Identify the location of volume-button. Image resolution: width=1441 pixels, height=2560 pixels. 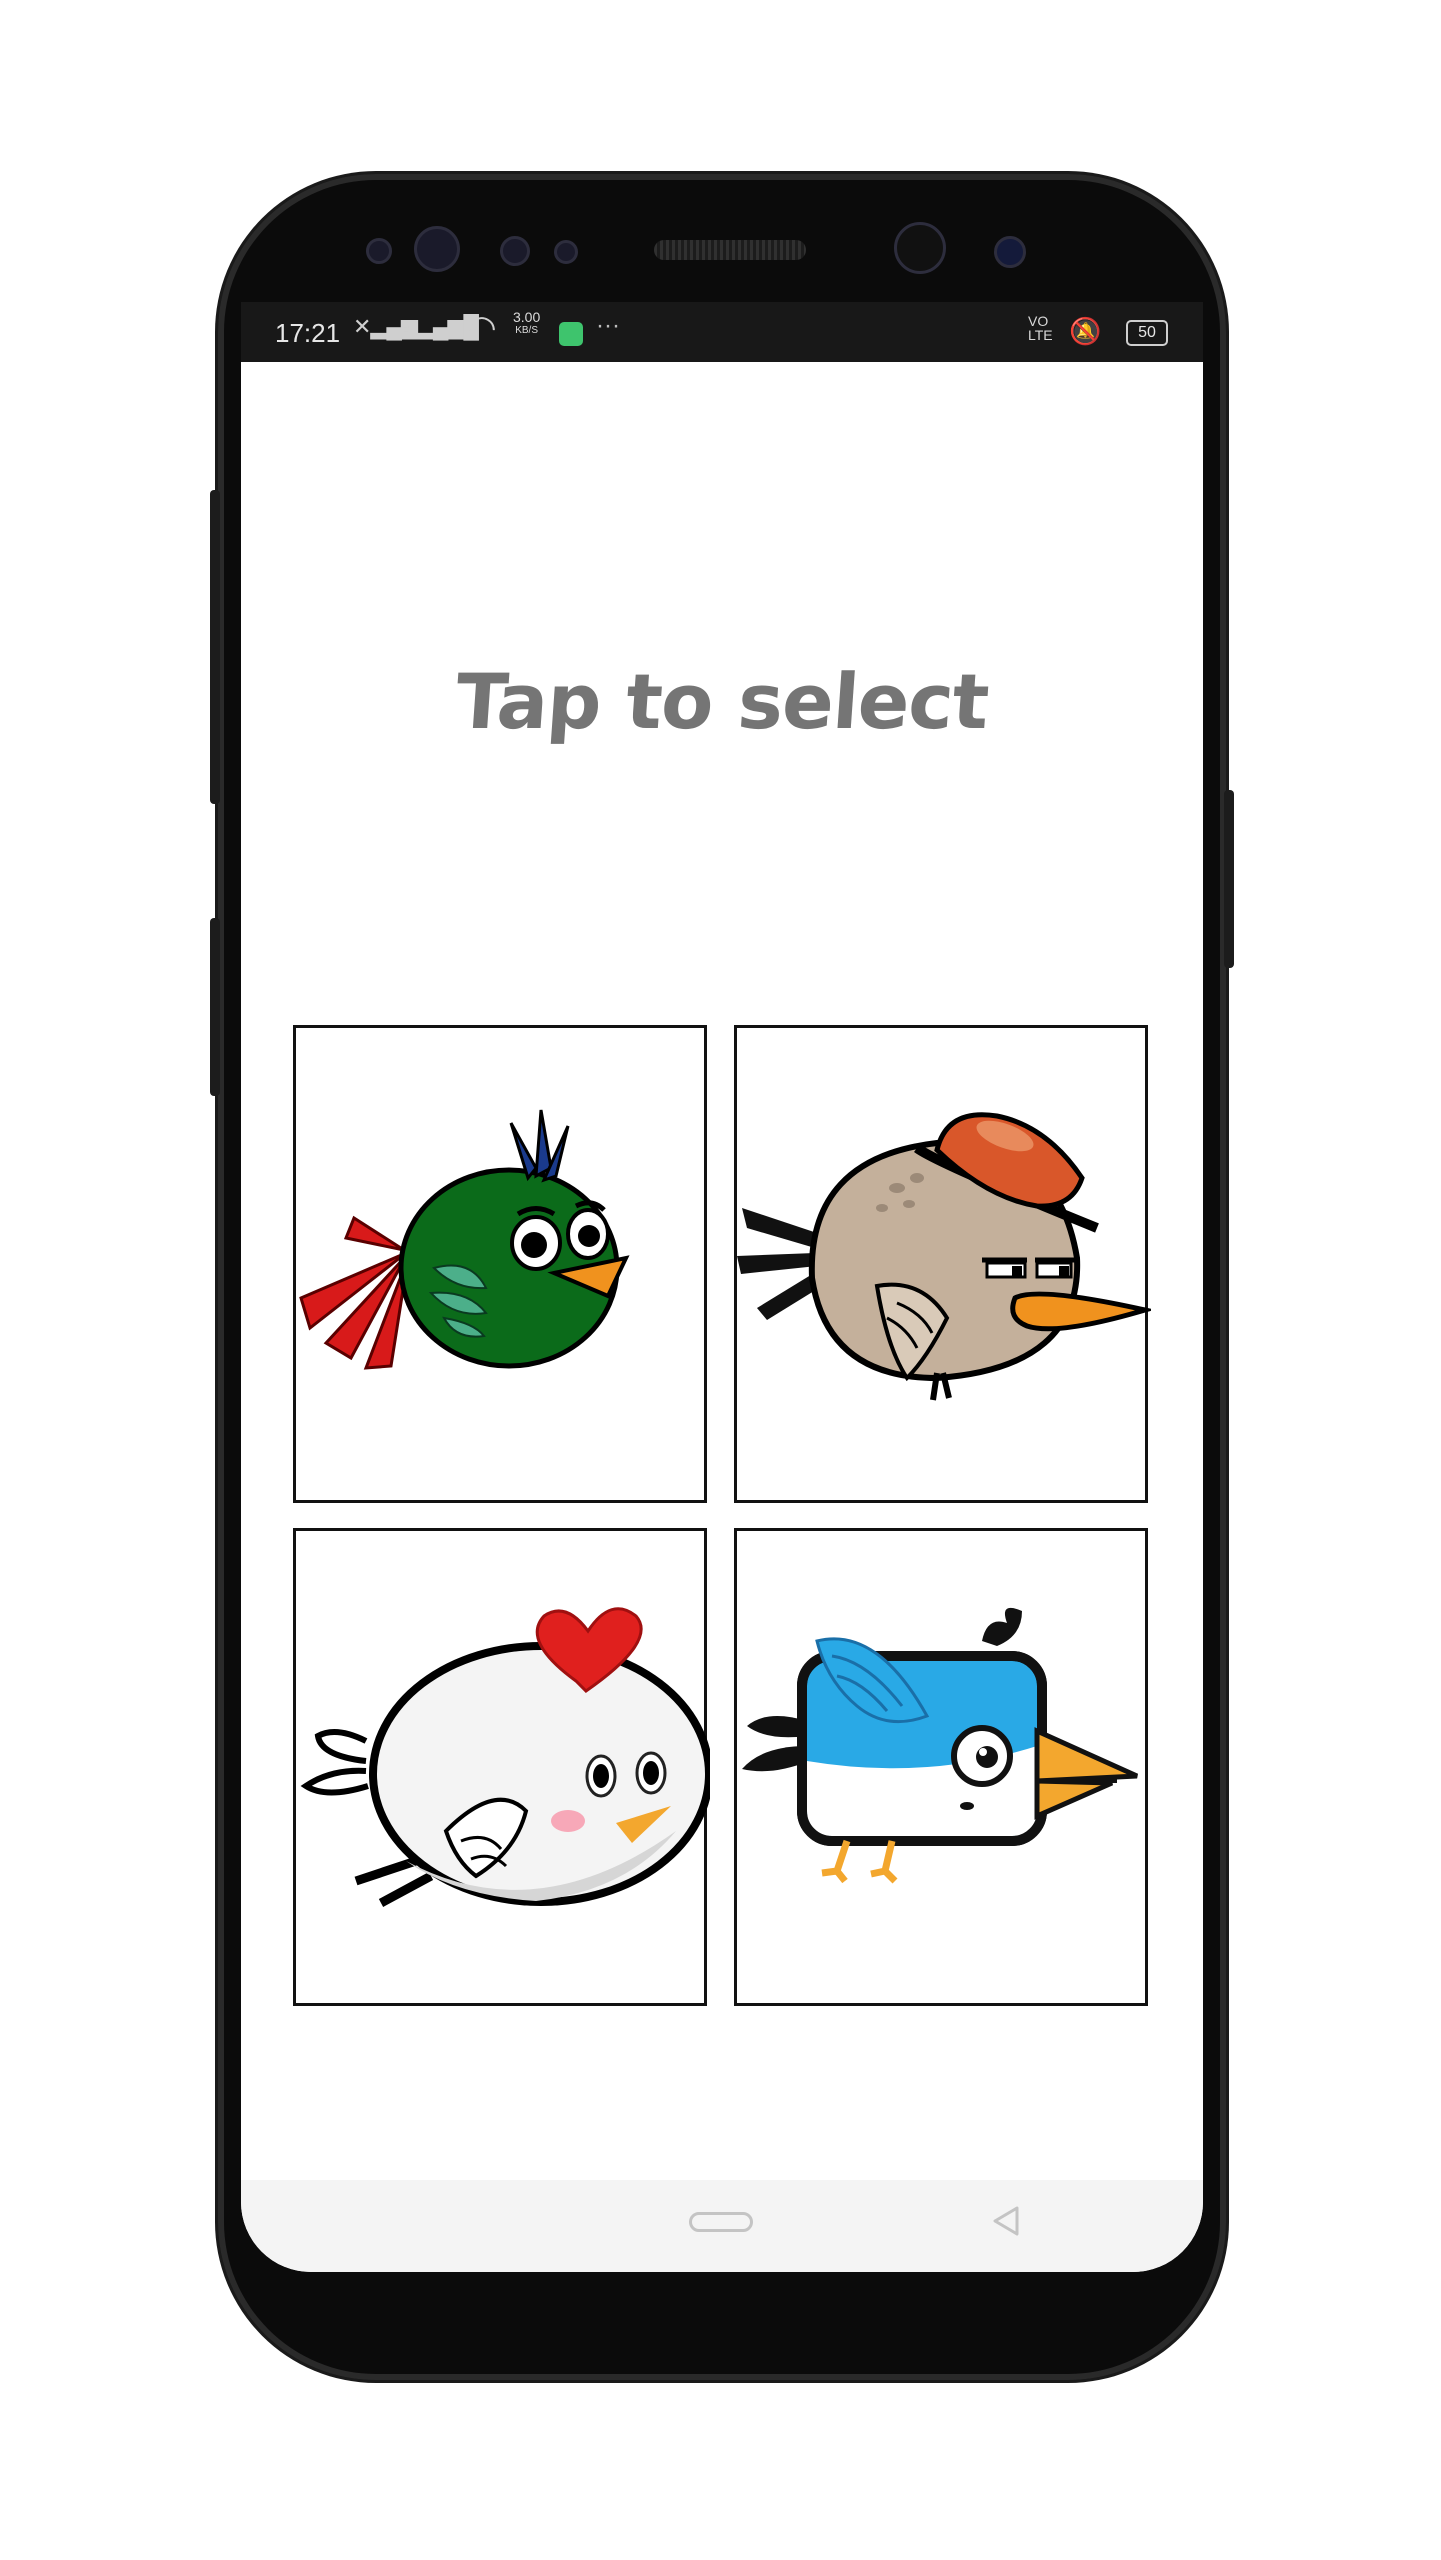
(215, 647).